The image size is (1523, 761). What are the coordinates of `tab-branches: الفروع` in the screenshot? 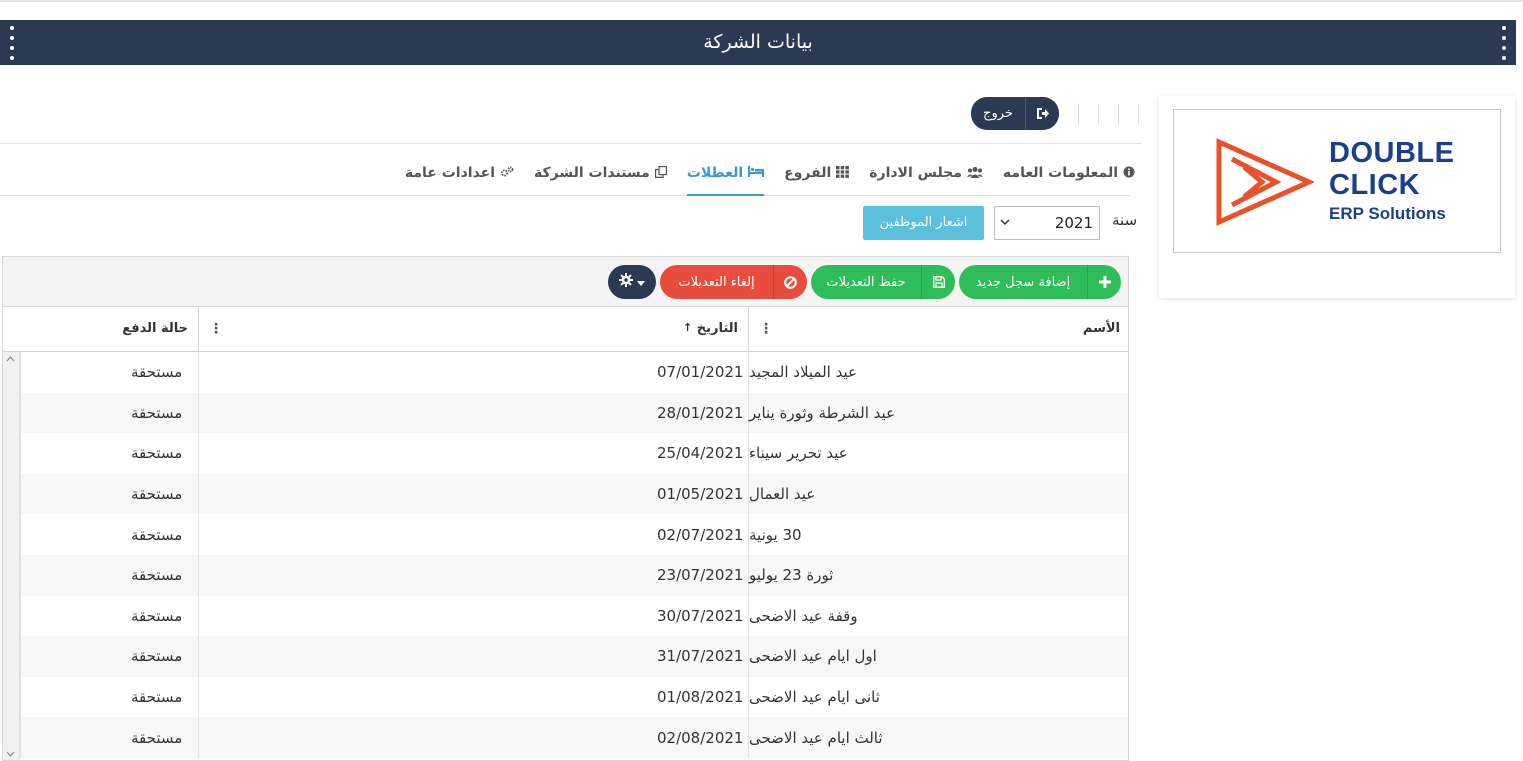 It's located at (817, 173).